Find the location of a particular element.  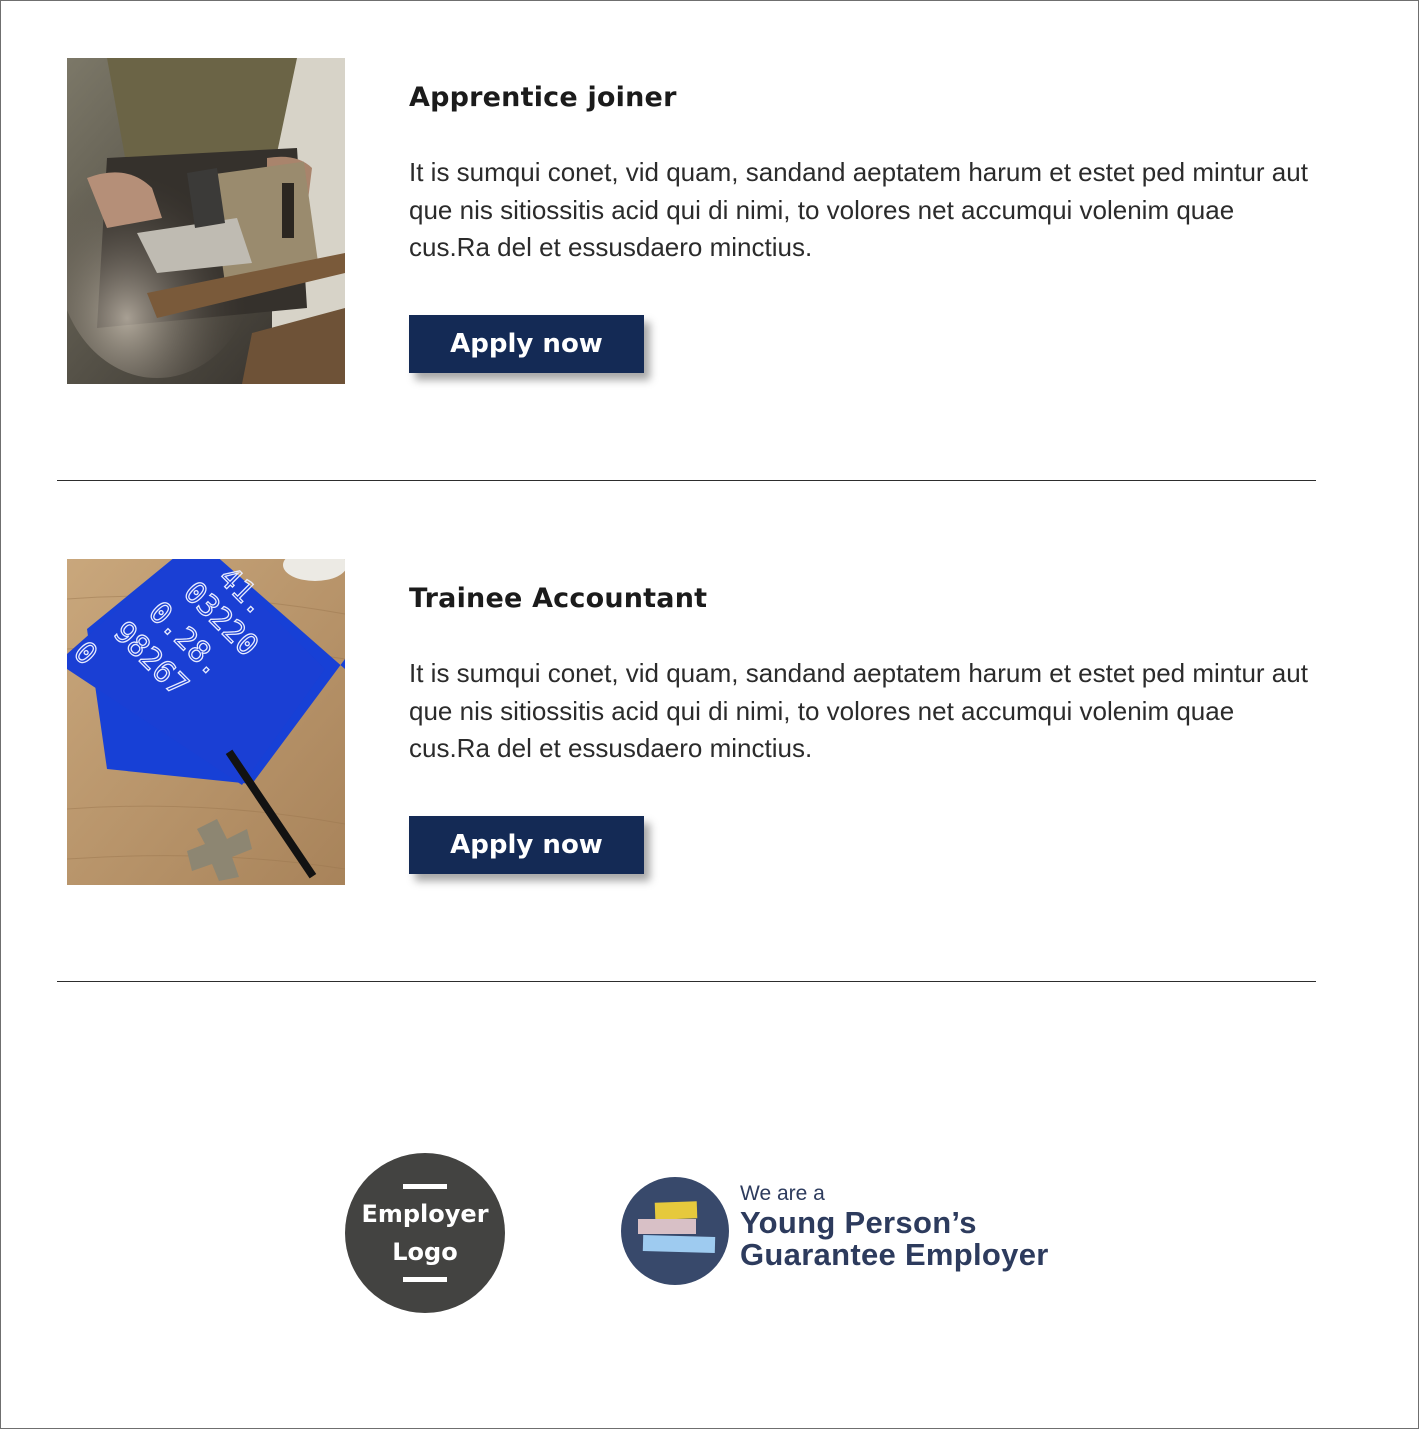

employer-logo: Employer Logo is located at coordinates (425, 1233).